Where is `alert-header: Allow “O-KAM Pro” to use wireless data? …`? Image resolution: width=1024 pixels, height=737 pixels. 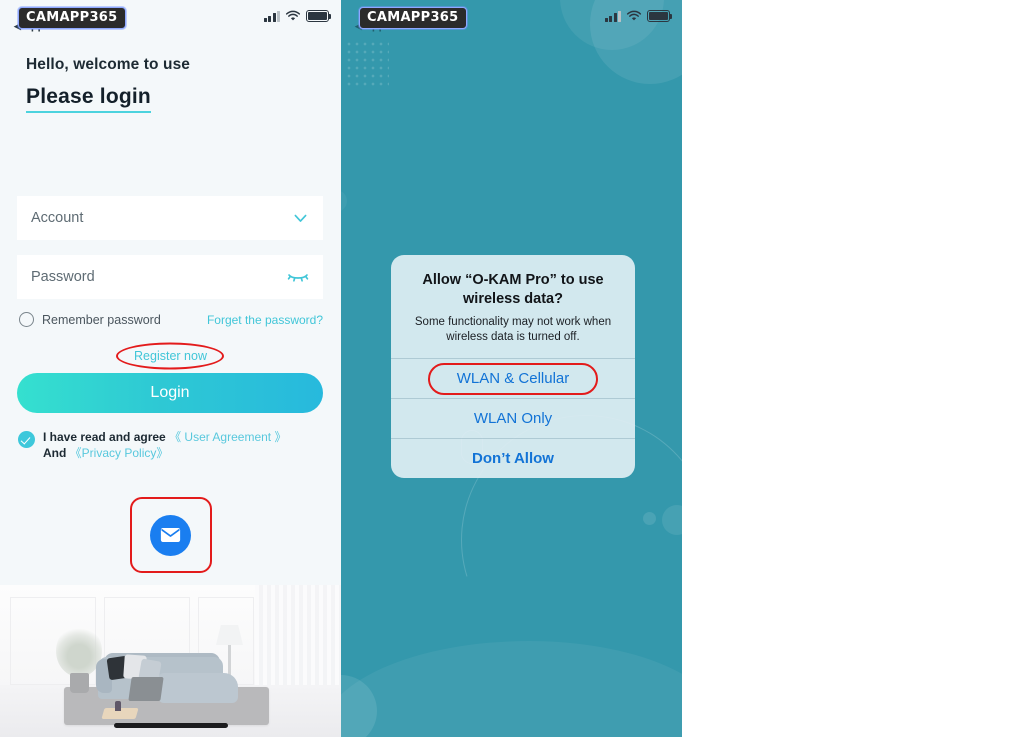
alert-header: Allow “O-KAM Pro” to use wireless data? … is located at coordinates (513, 306).